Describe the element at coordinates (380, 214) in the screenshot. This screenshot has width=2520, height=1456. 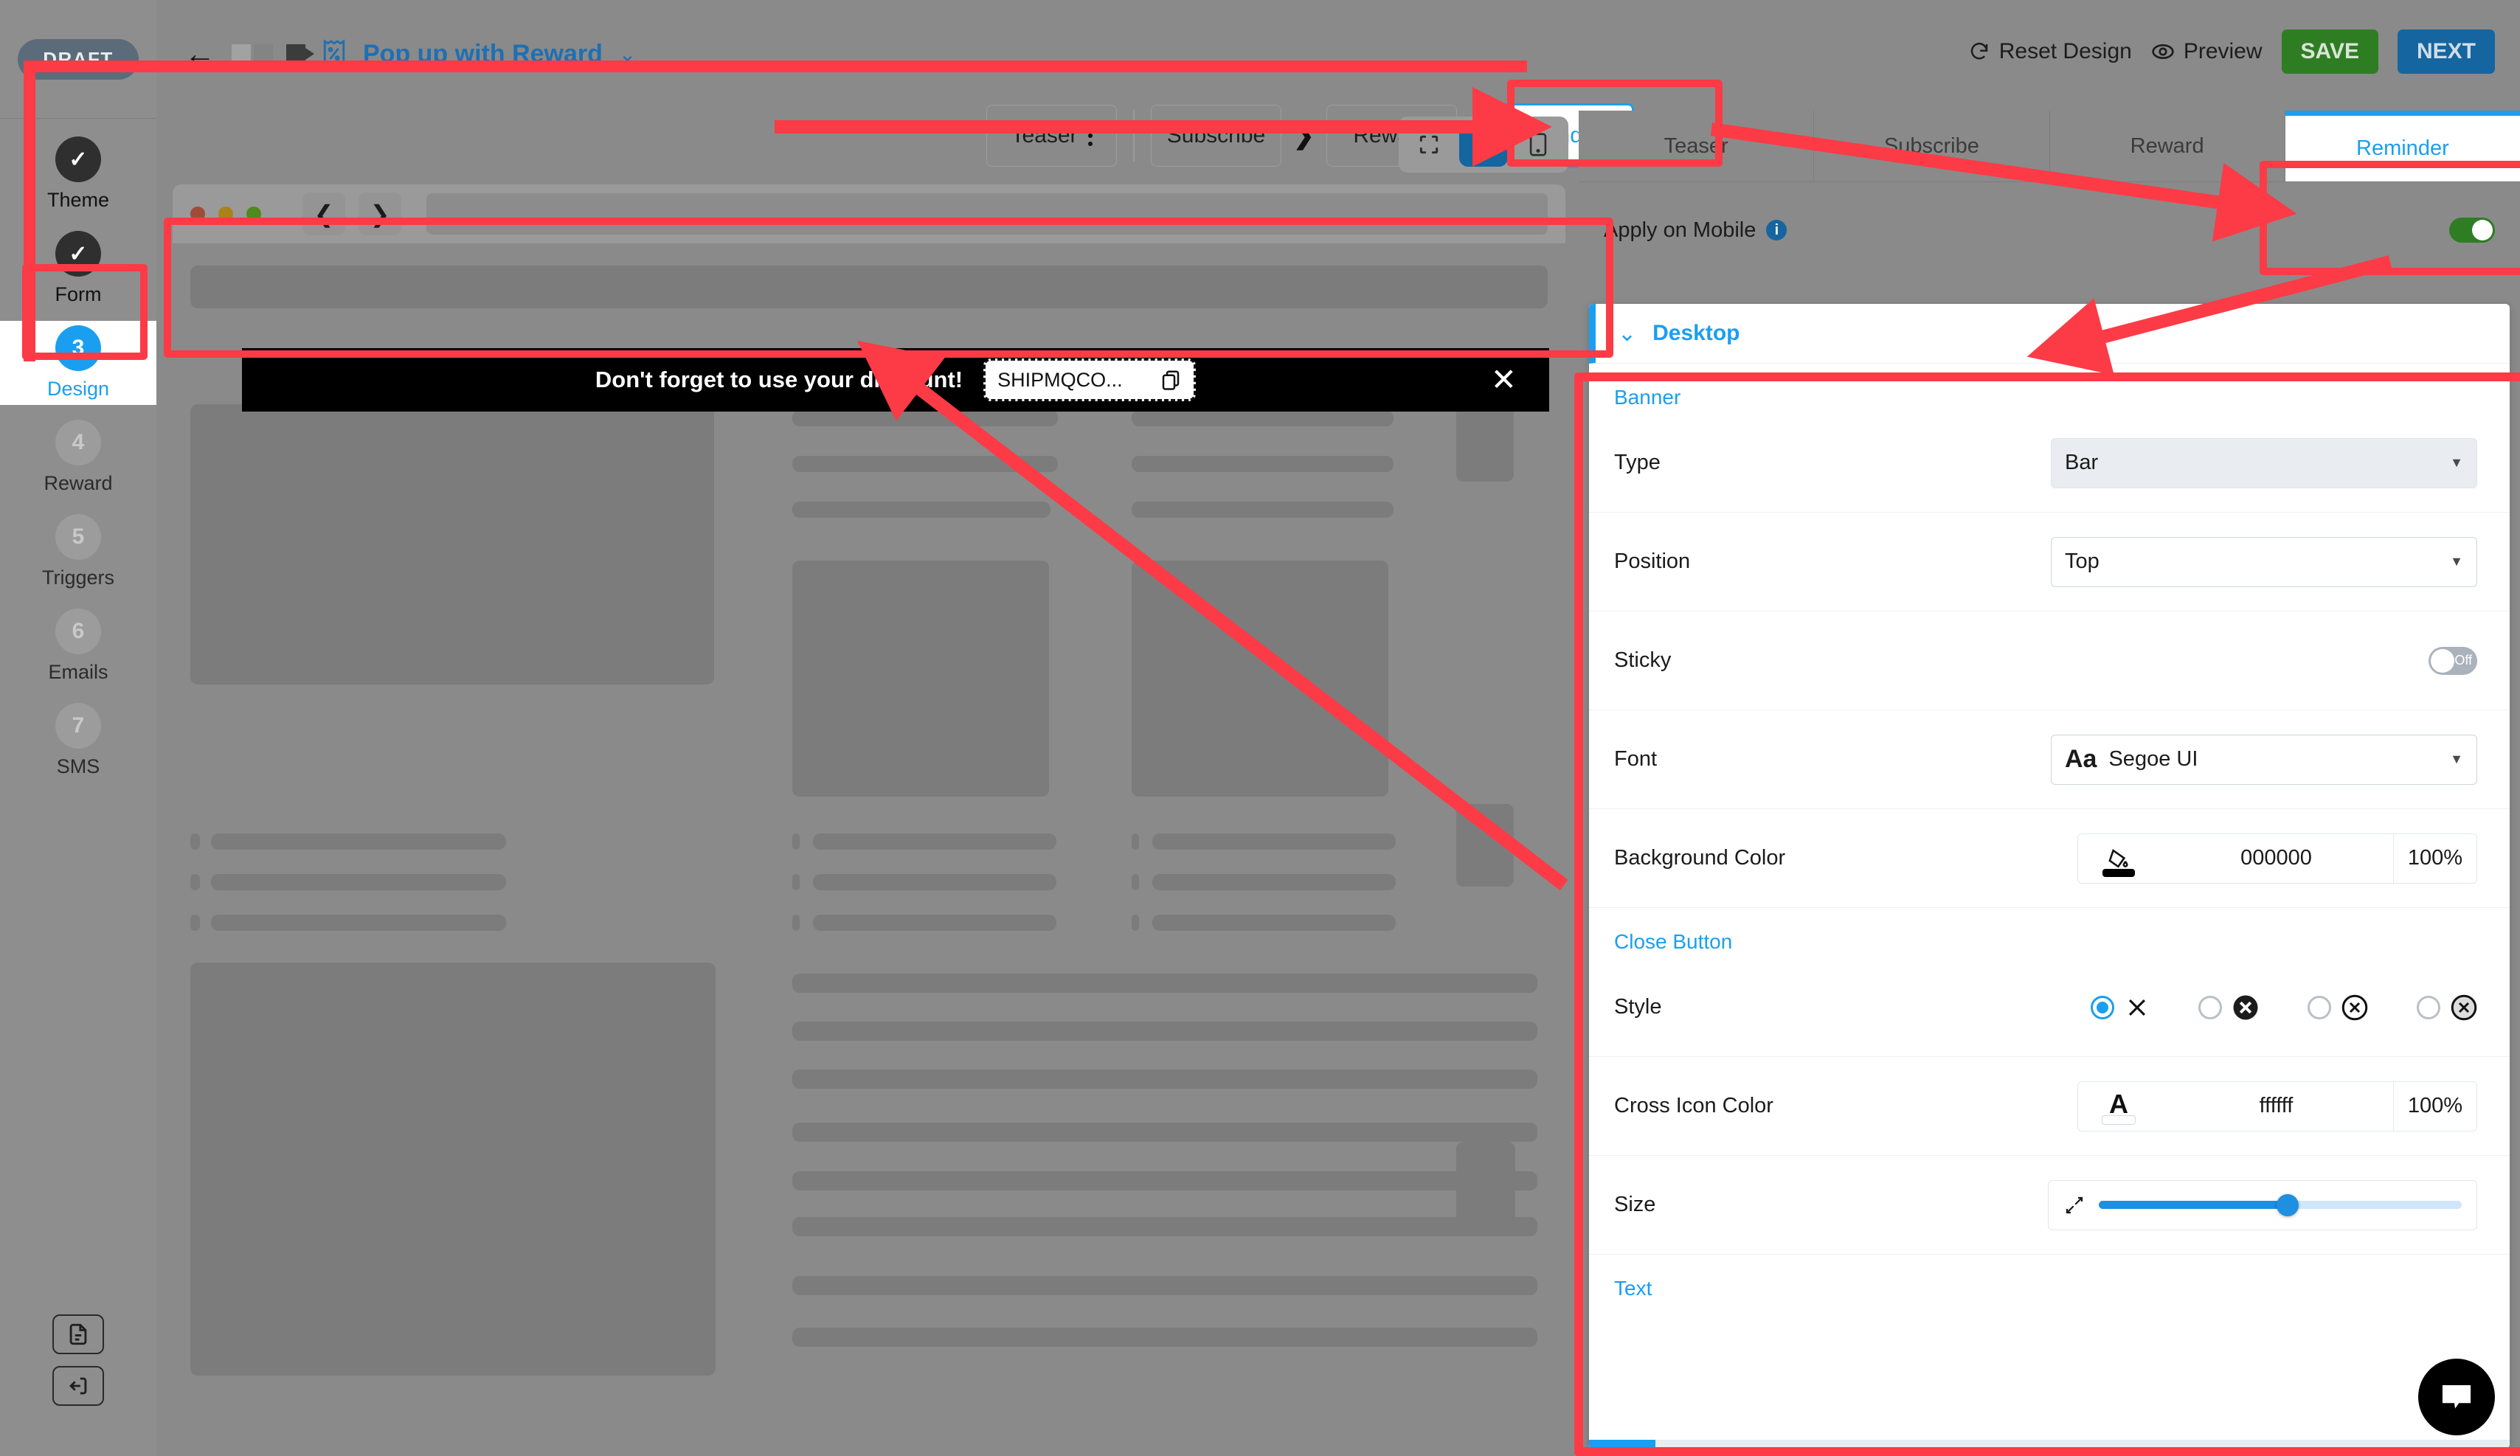
I see `browser-forward-icon: ❯` at that location.